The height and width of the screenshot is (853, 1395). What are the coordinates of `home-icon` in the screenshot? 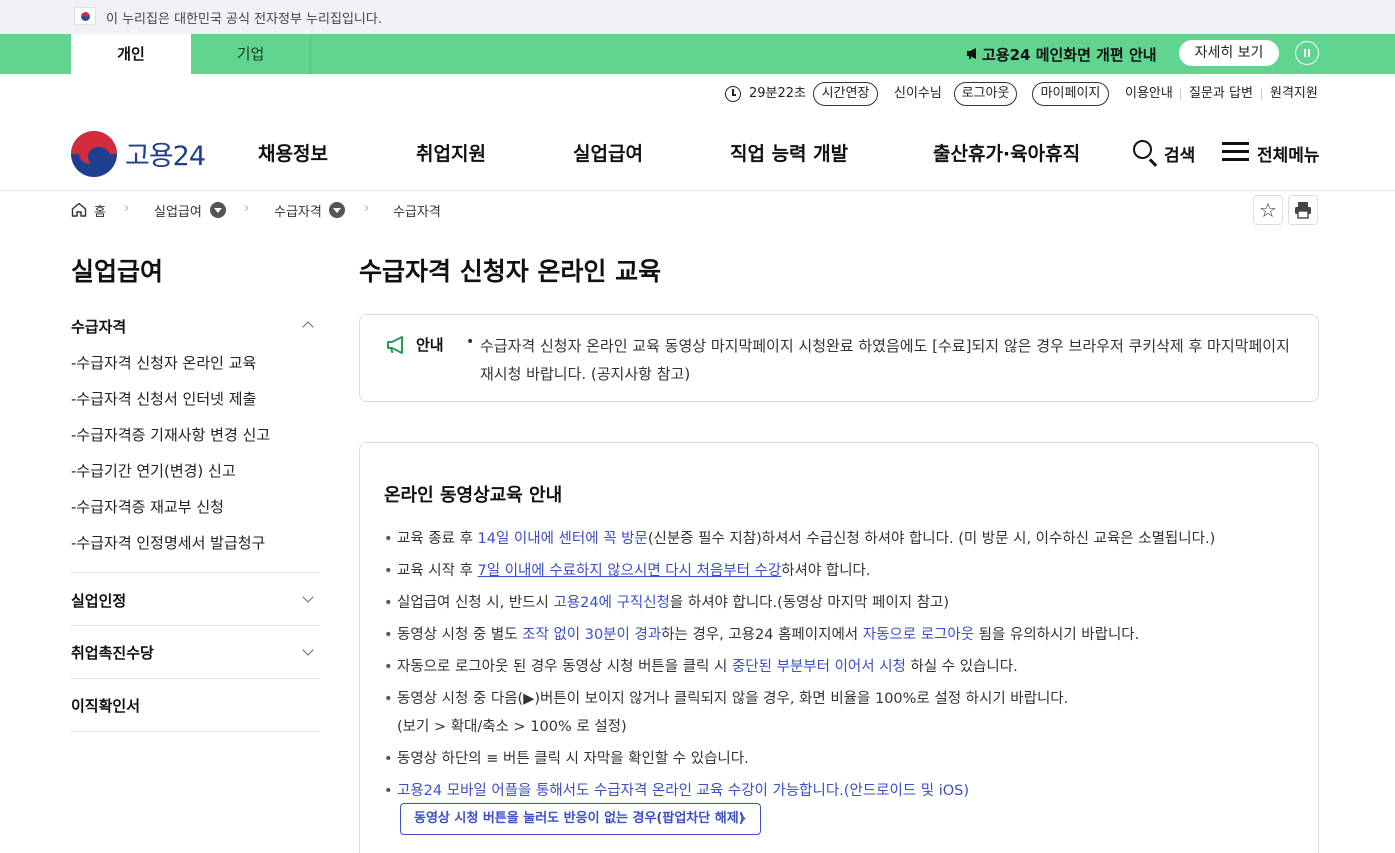 It's located at (79, 209).